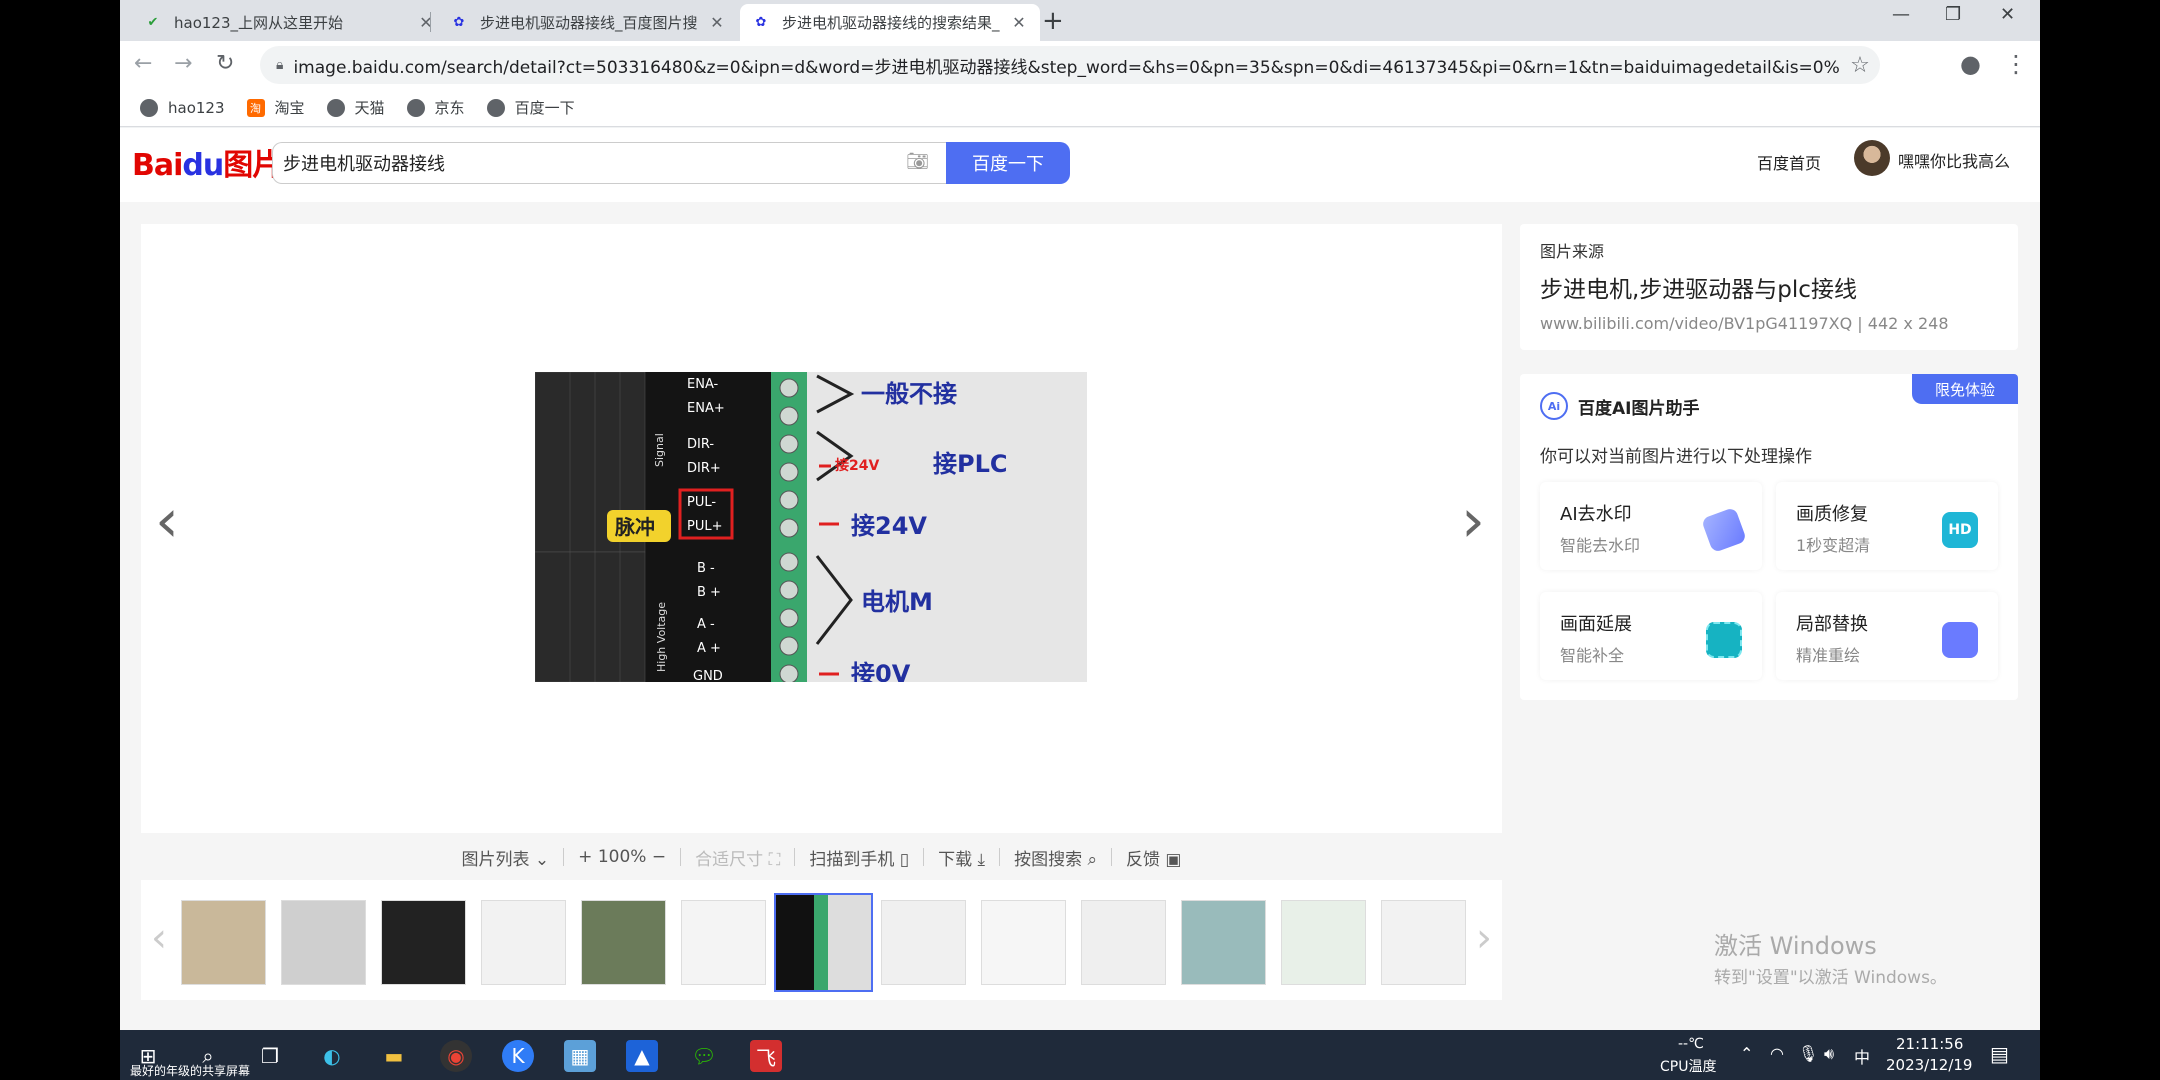 This screenshot has width=2160, height=1080. What do you see at coordinates (701, 502) in the screenshot?
I see `pul-minus-label: PUL-` at bounding box center [701, 502].